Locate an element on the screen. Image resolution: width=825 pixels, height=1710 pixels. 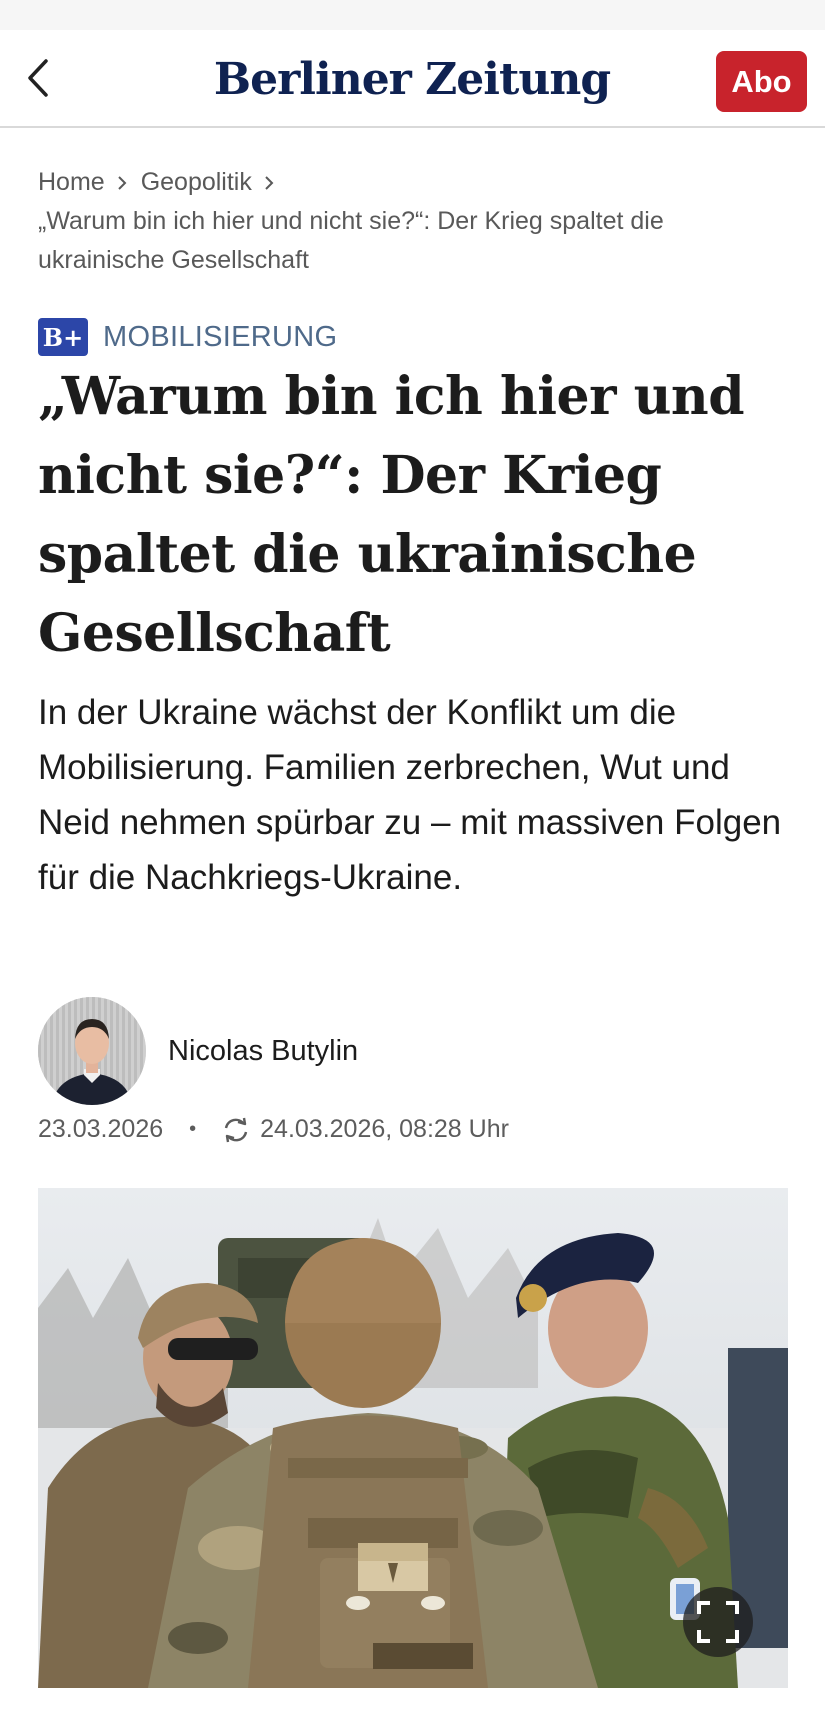
breadcrumb-geopolitik: Geopolitik is located at coordinates (196, 182).